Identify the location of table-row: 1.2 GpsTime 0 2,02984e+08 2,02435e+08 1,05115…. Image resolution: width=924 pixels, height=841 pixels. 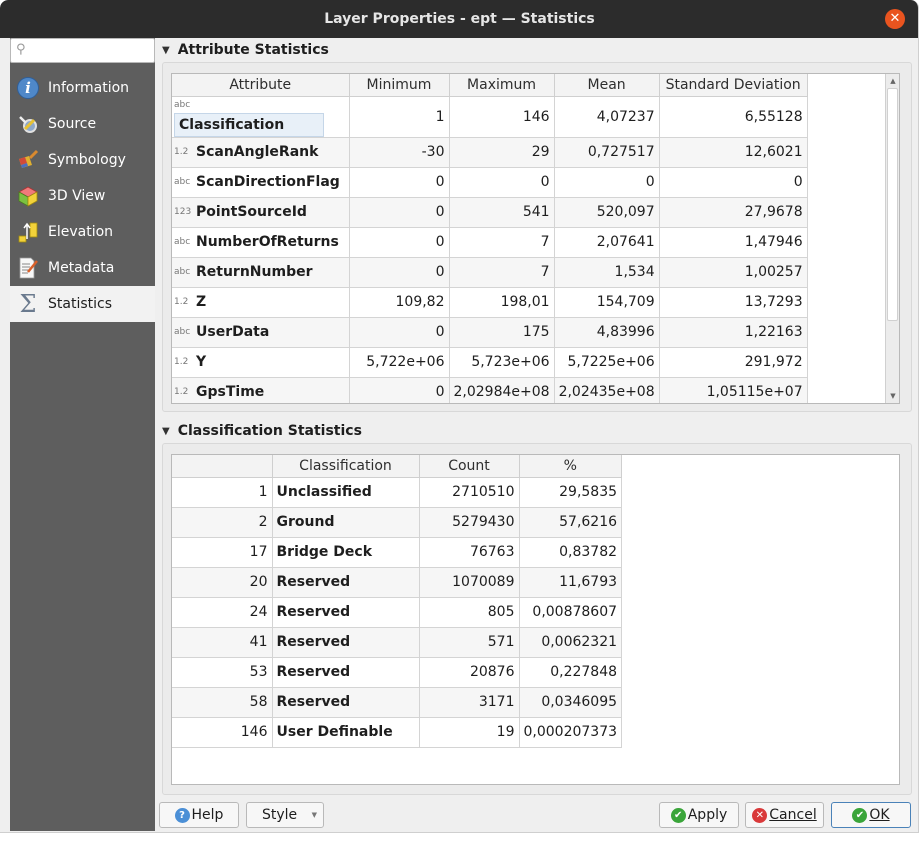
(490, 390).